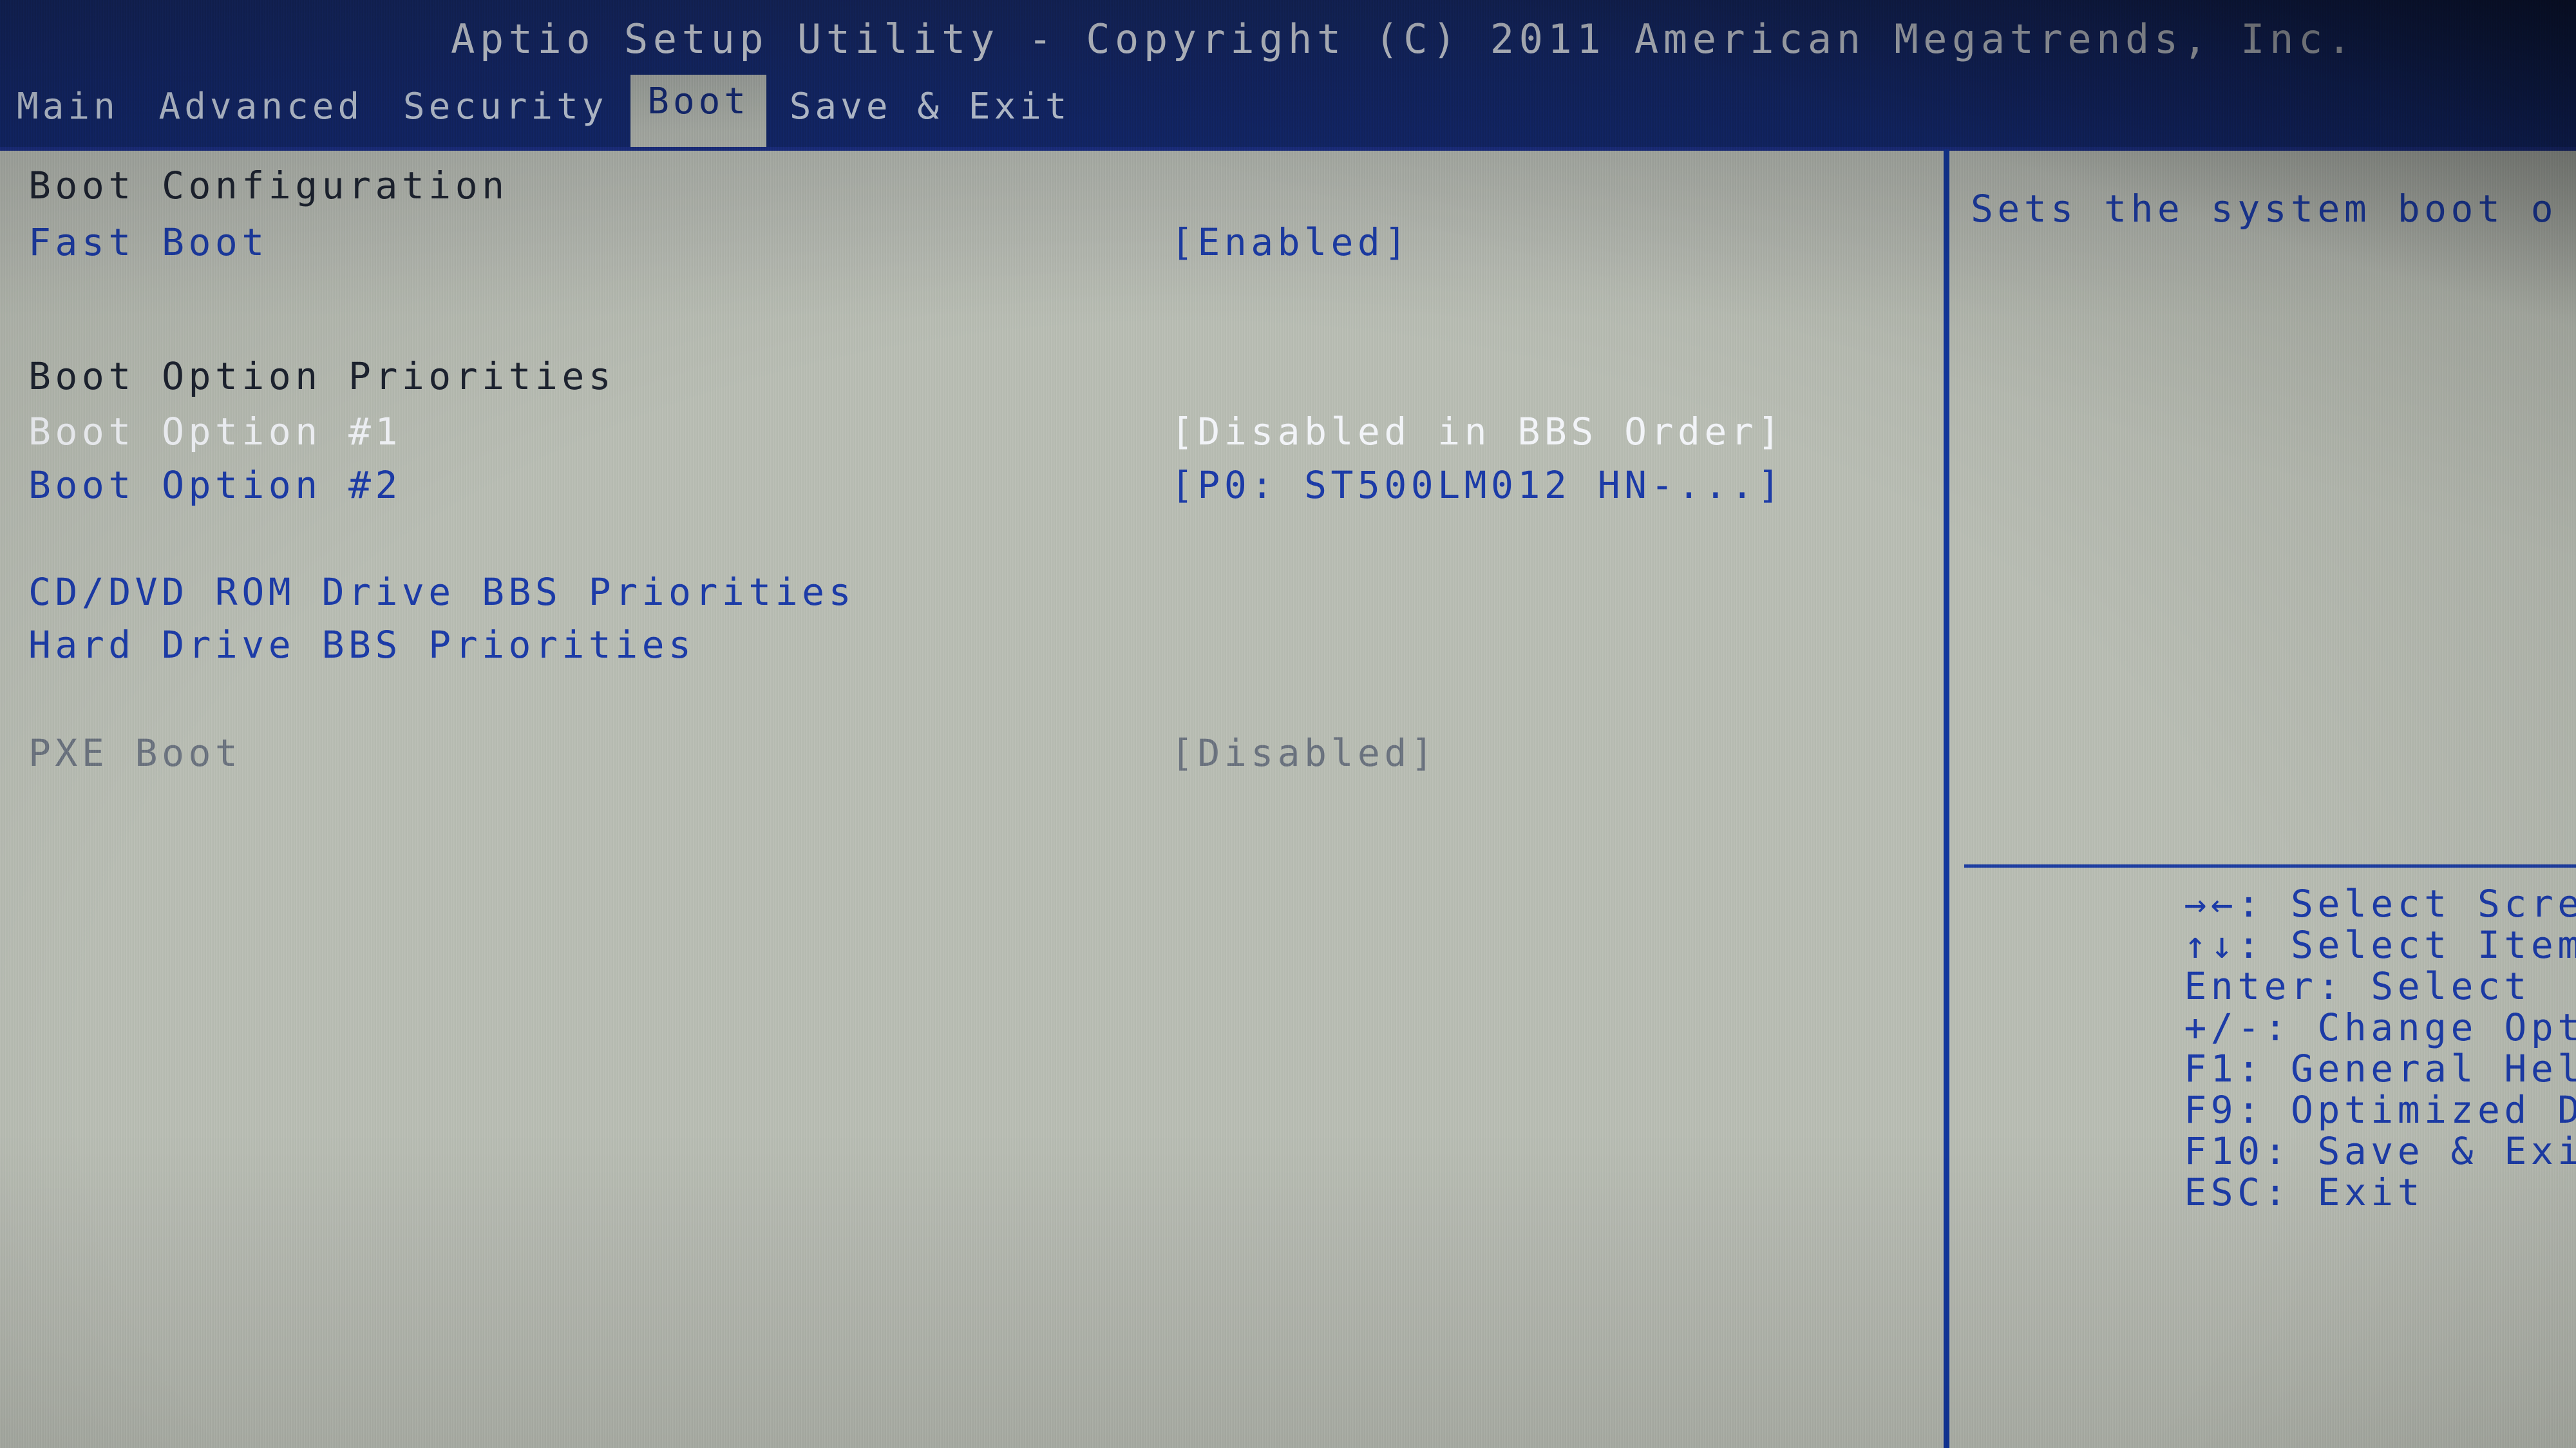  What do you see at coordinates (506, 107) in the screenshot?
I see `tab-security: Security` at bounding box center [506, 107].